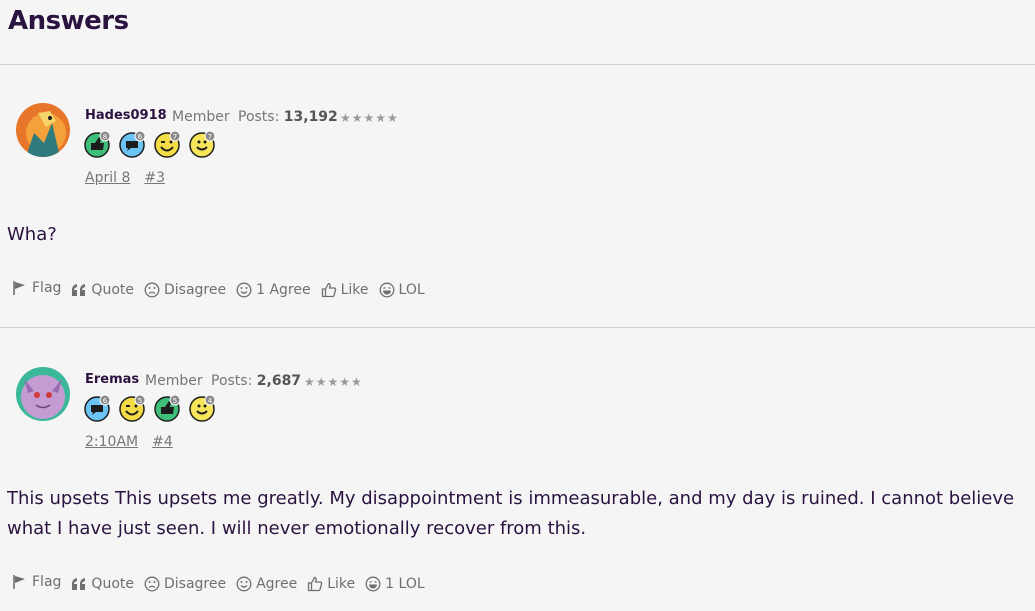 The height and width of the screenshot is (611, 1035). I want to click on author-name: Eremas, so click(112, 379).